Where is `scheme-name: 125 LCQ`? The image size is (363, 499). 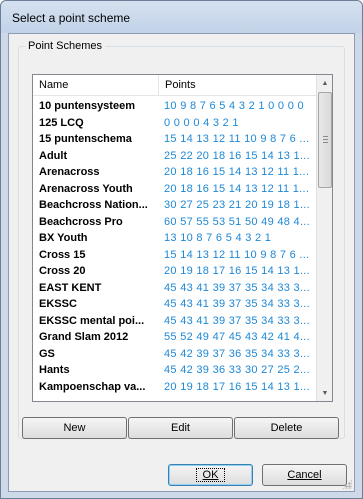 scheme-name: 125 LCQ is located at coordinates (61, 122).